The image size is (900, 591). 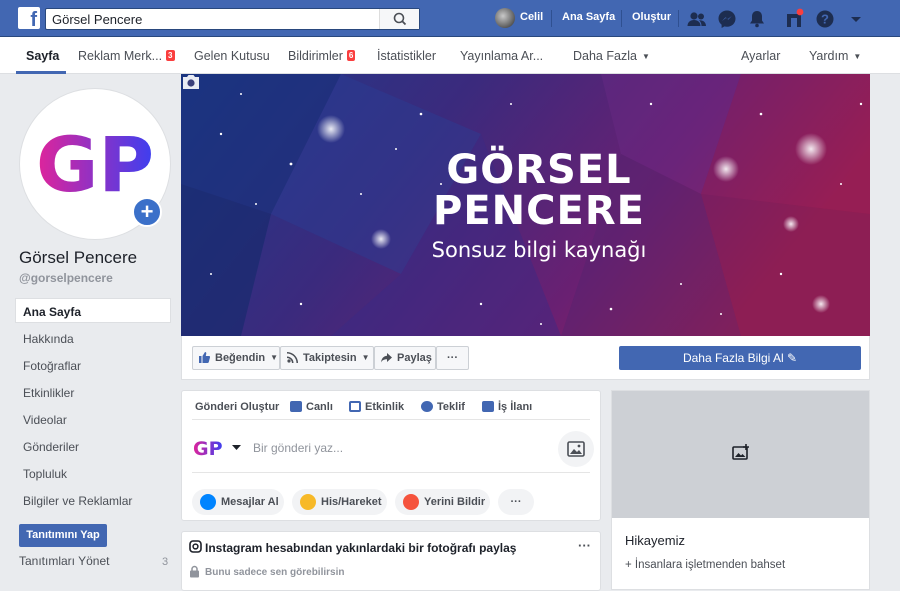 What do you see at coordinates (93, 337) in the screenshot?
I see `sidebar-item-about: Hakkında` at bounding box center [93, 337].